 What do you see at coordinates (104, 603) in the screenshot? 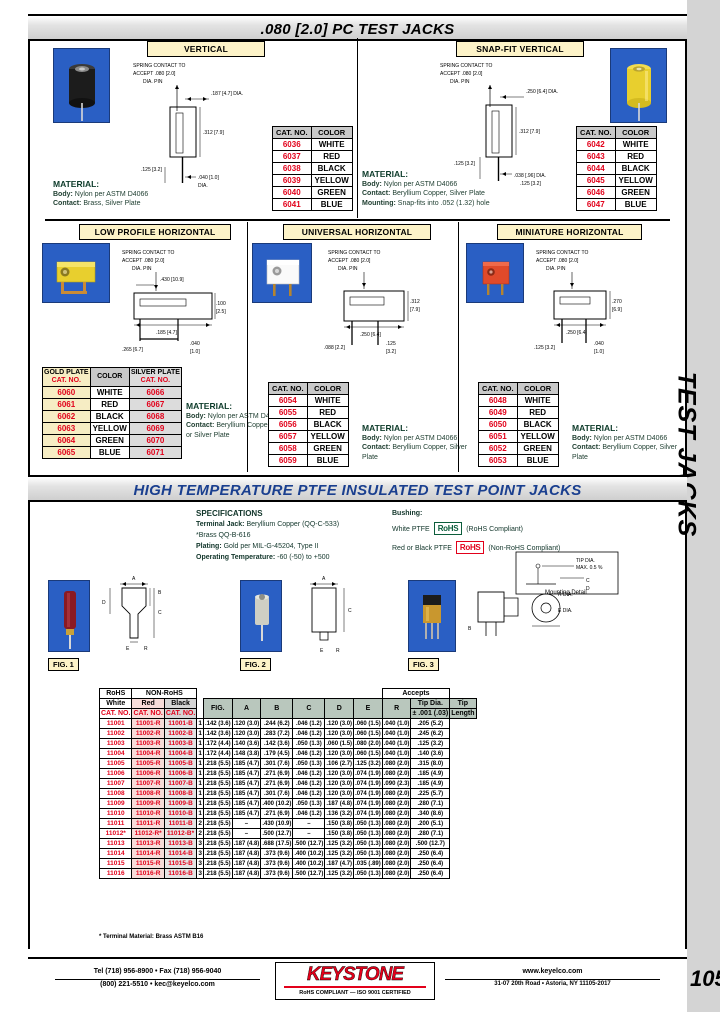
I see `svg-text: D` at bounding box center [104, 603].